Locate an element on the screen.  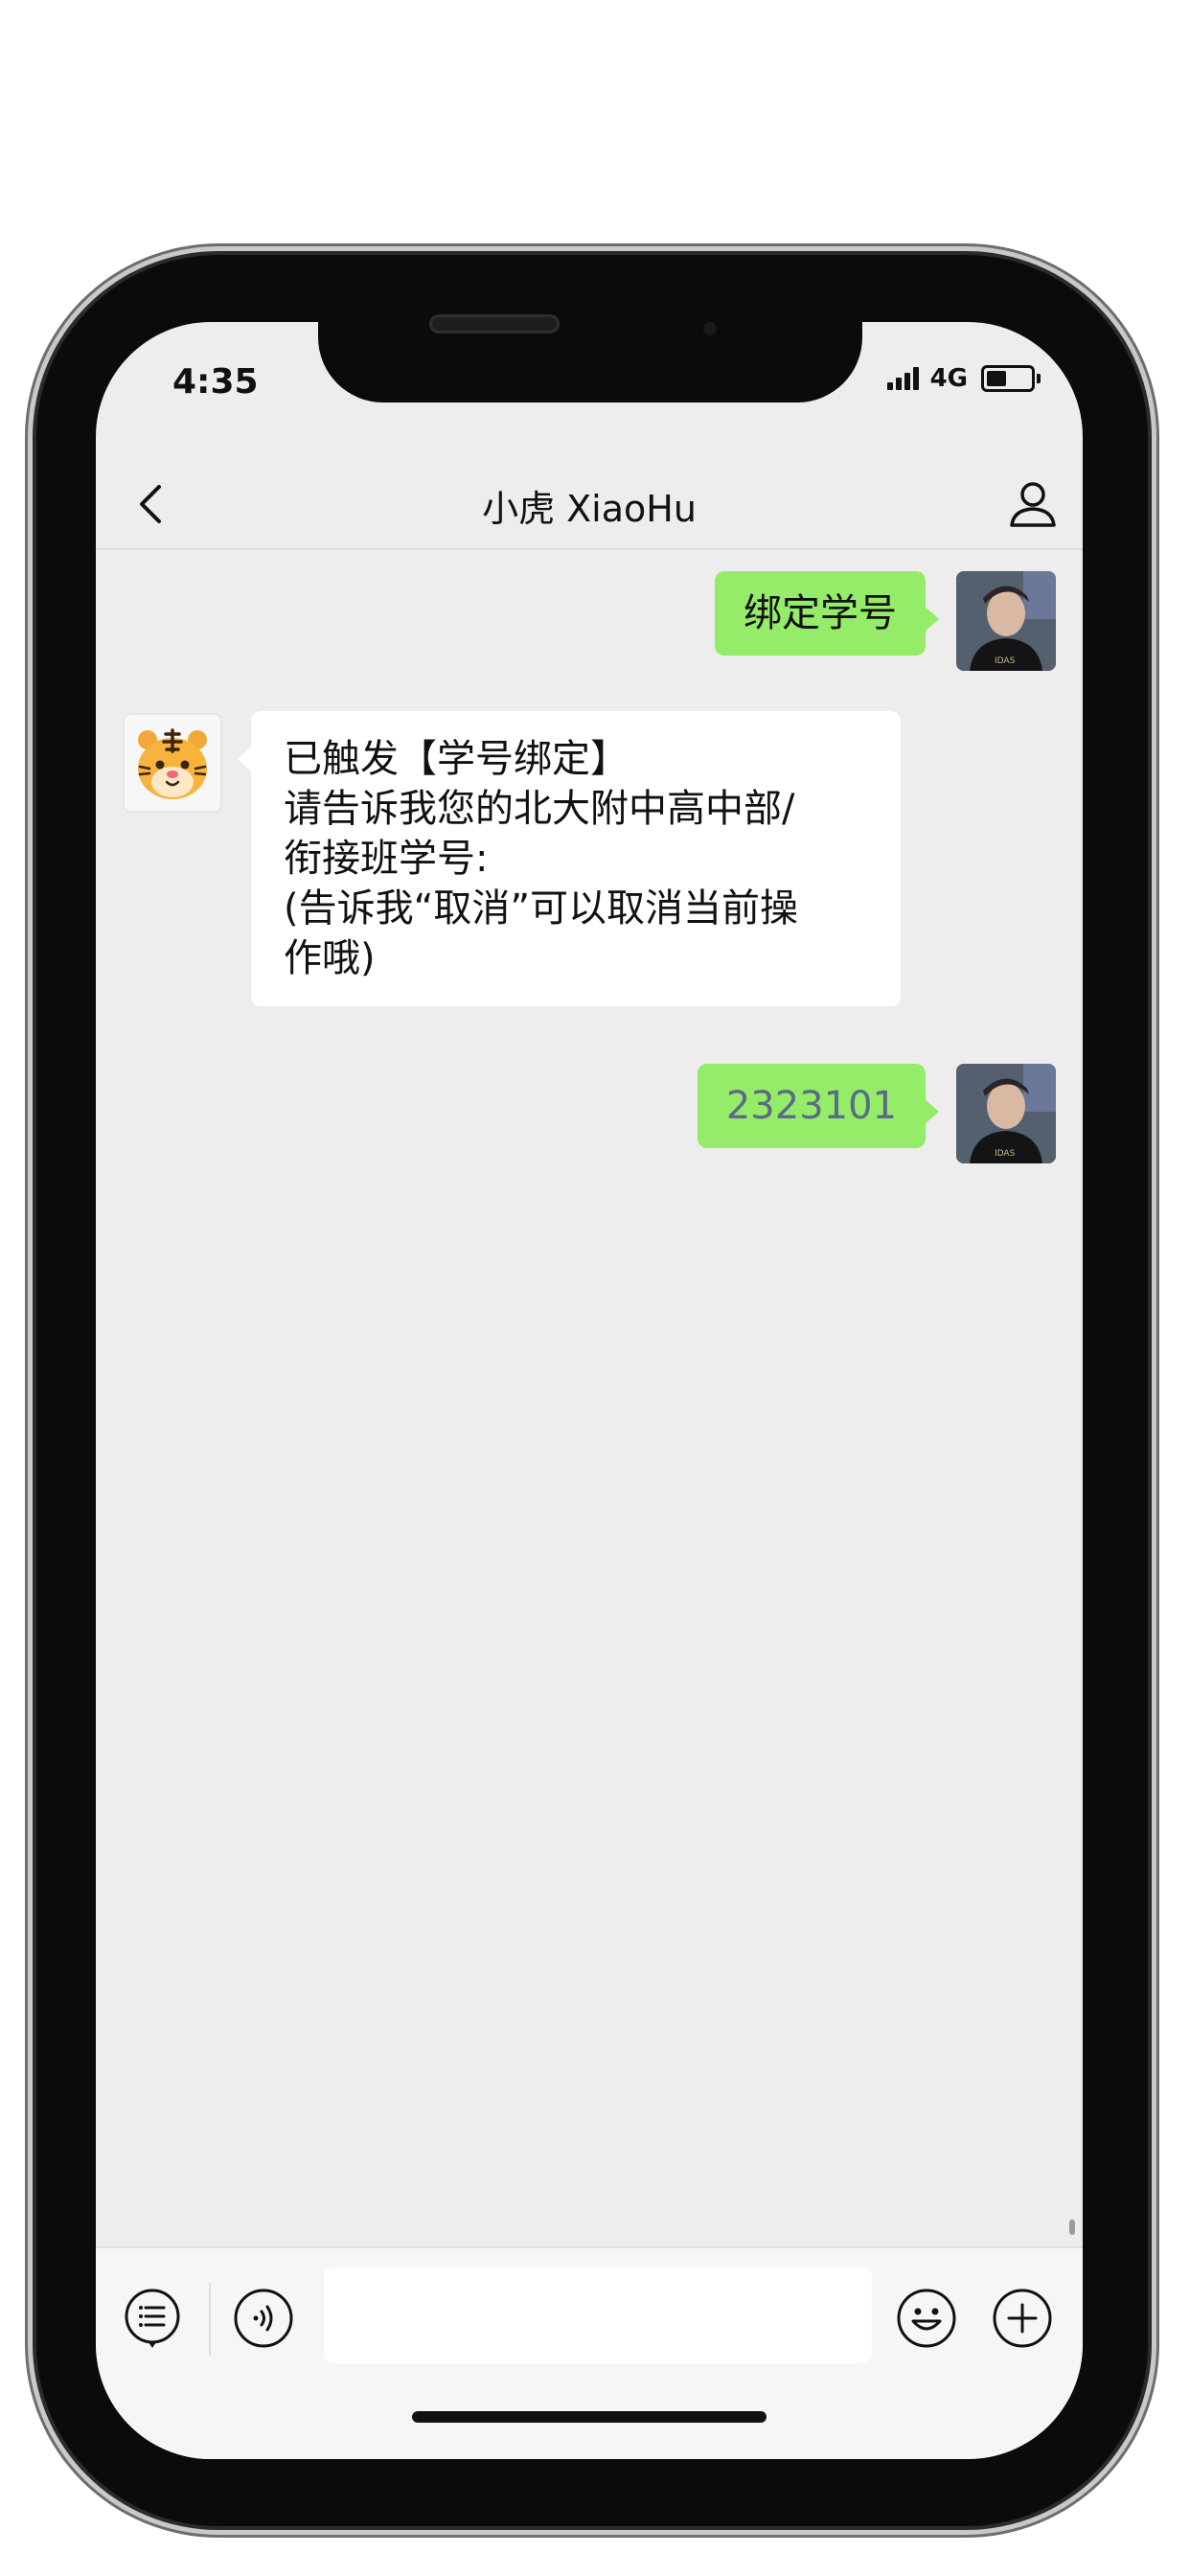
earpiece-speaker is located at coordinates (495, 324).